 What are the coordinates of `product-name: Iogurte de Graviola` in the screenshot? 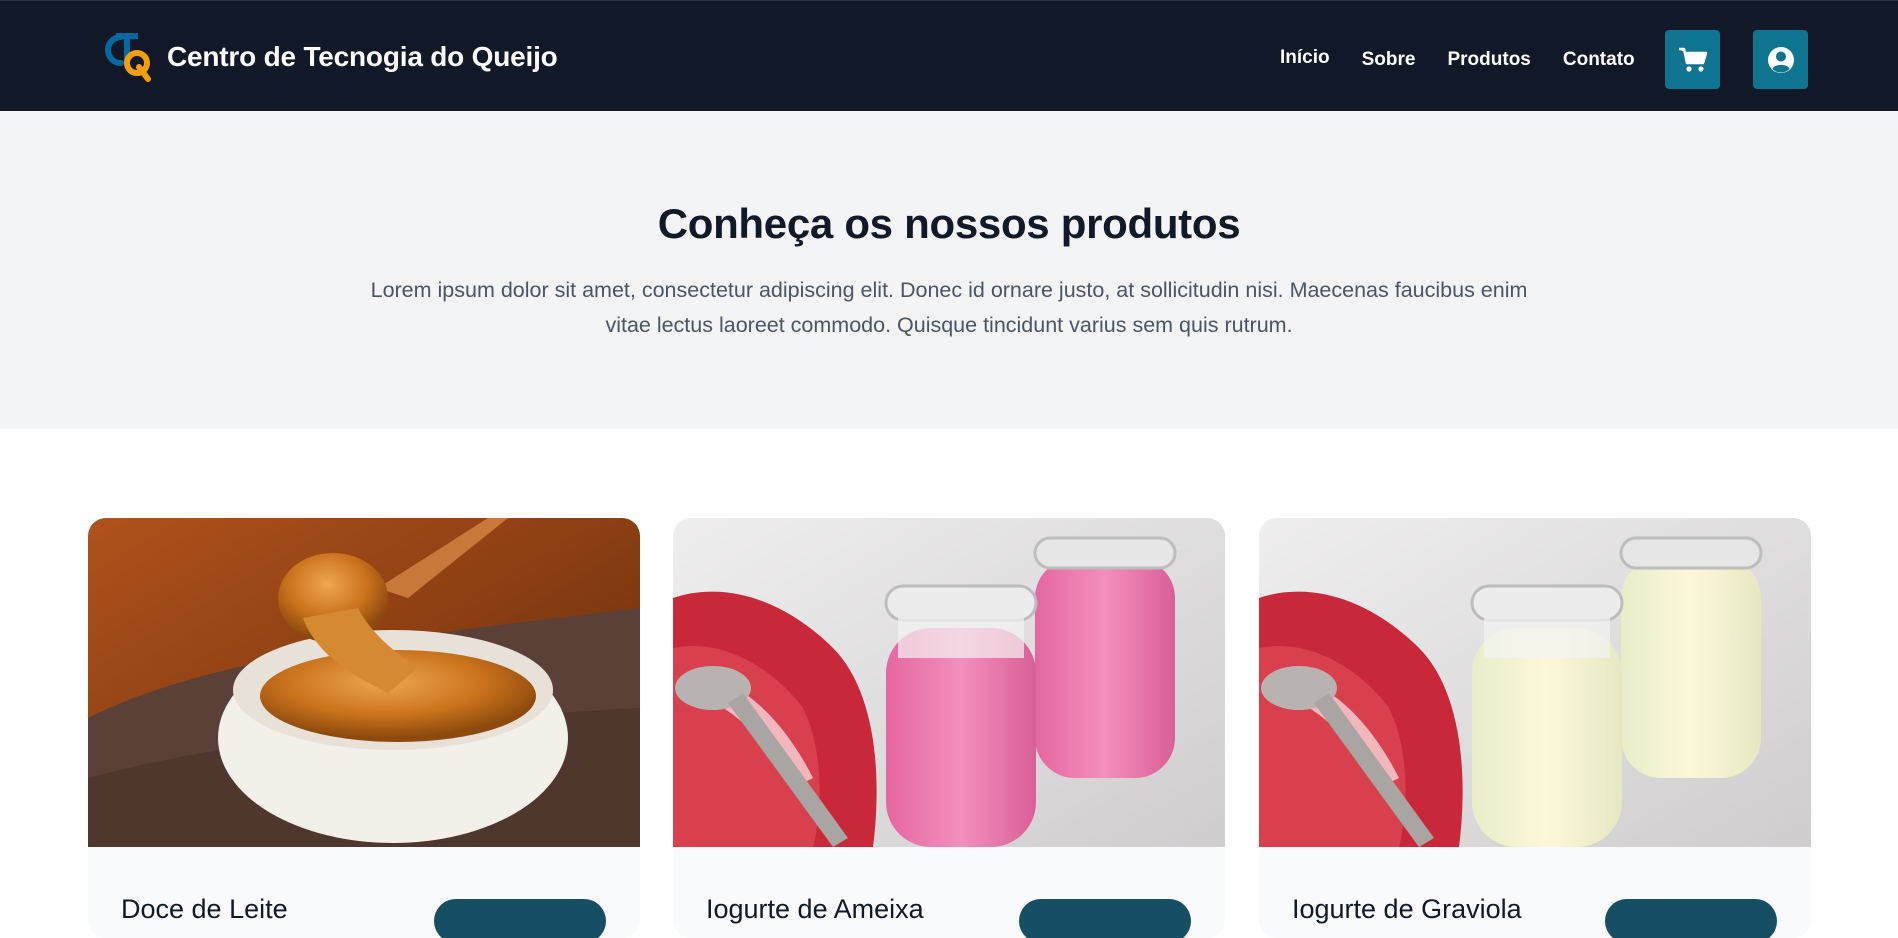 It's located at (1407, 909).